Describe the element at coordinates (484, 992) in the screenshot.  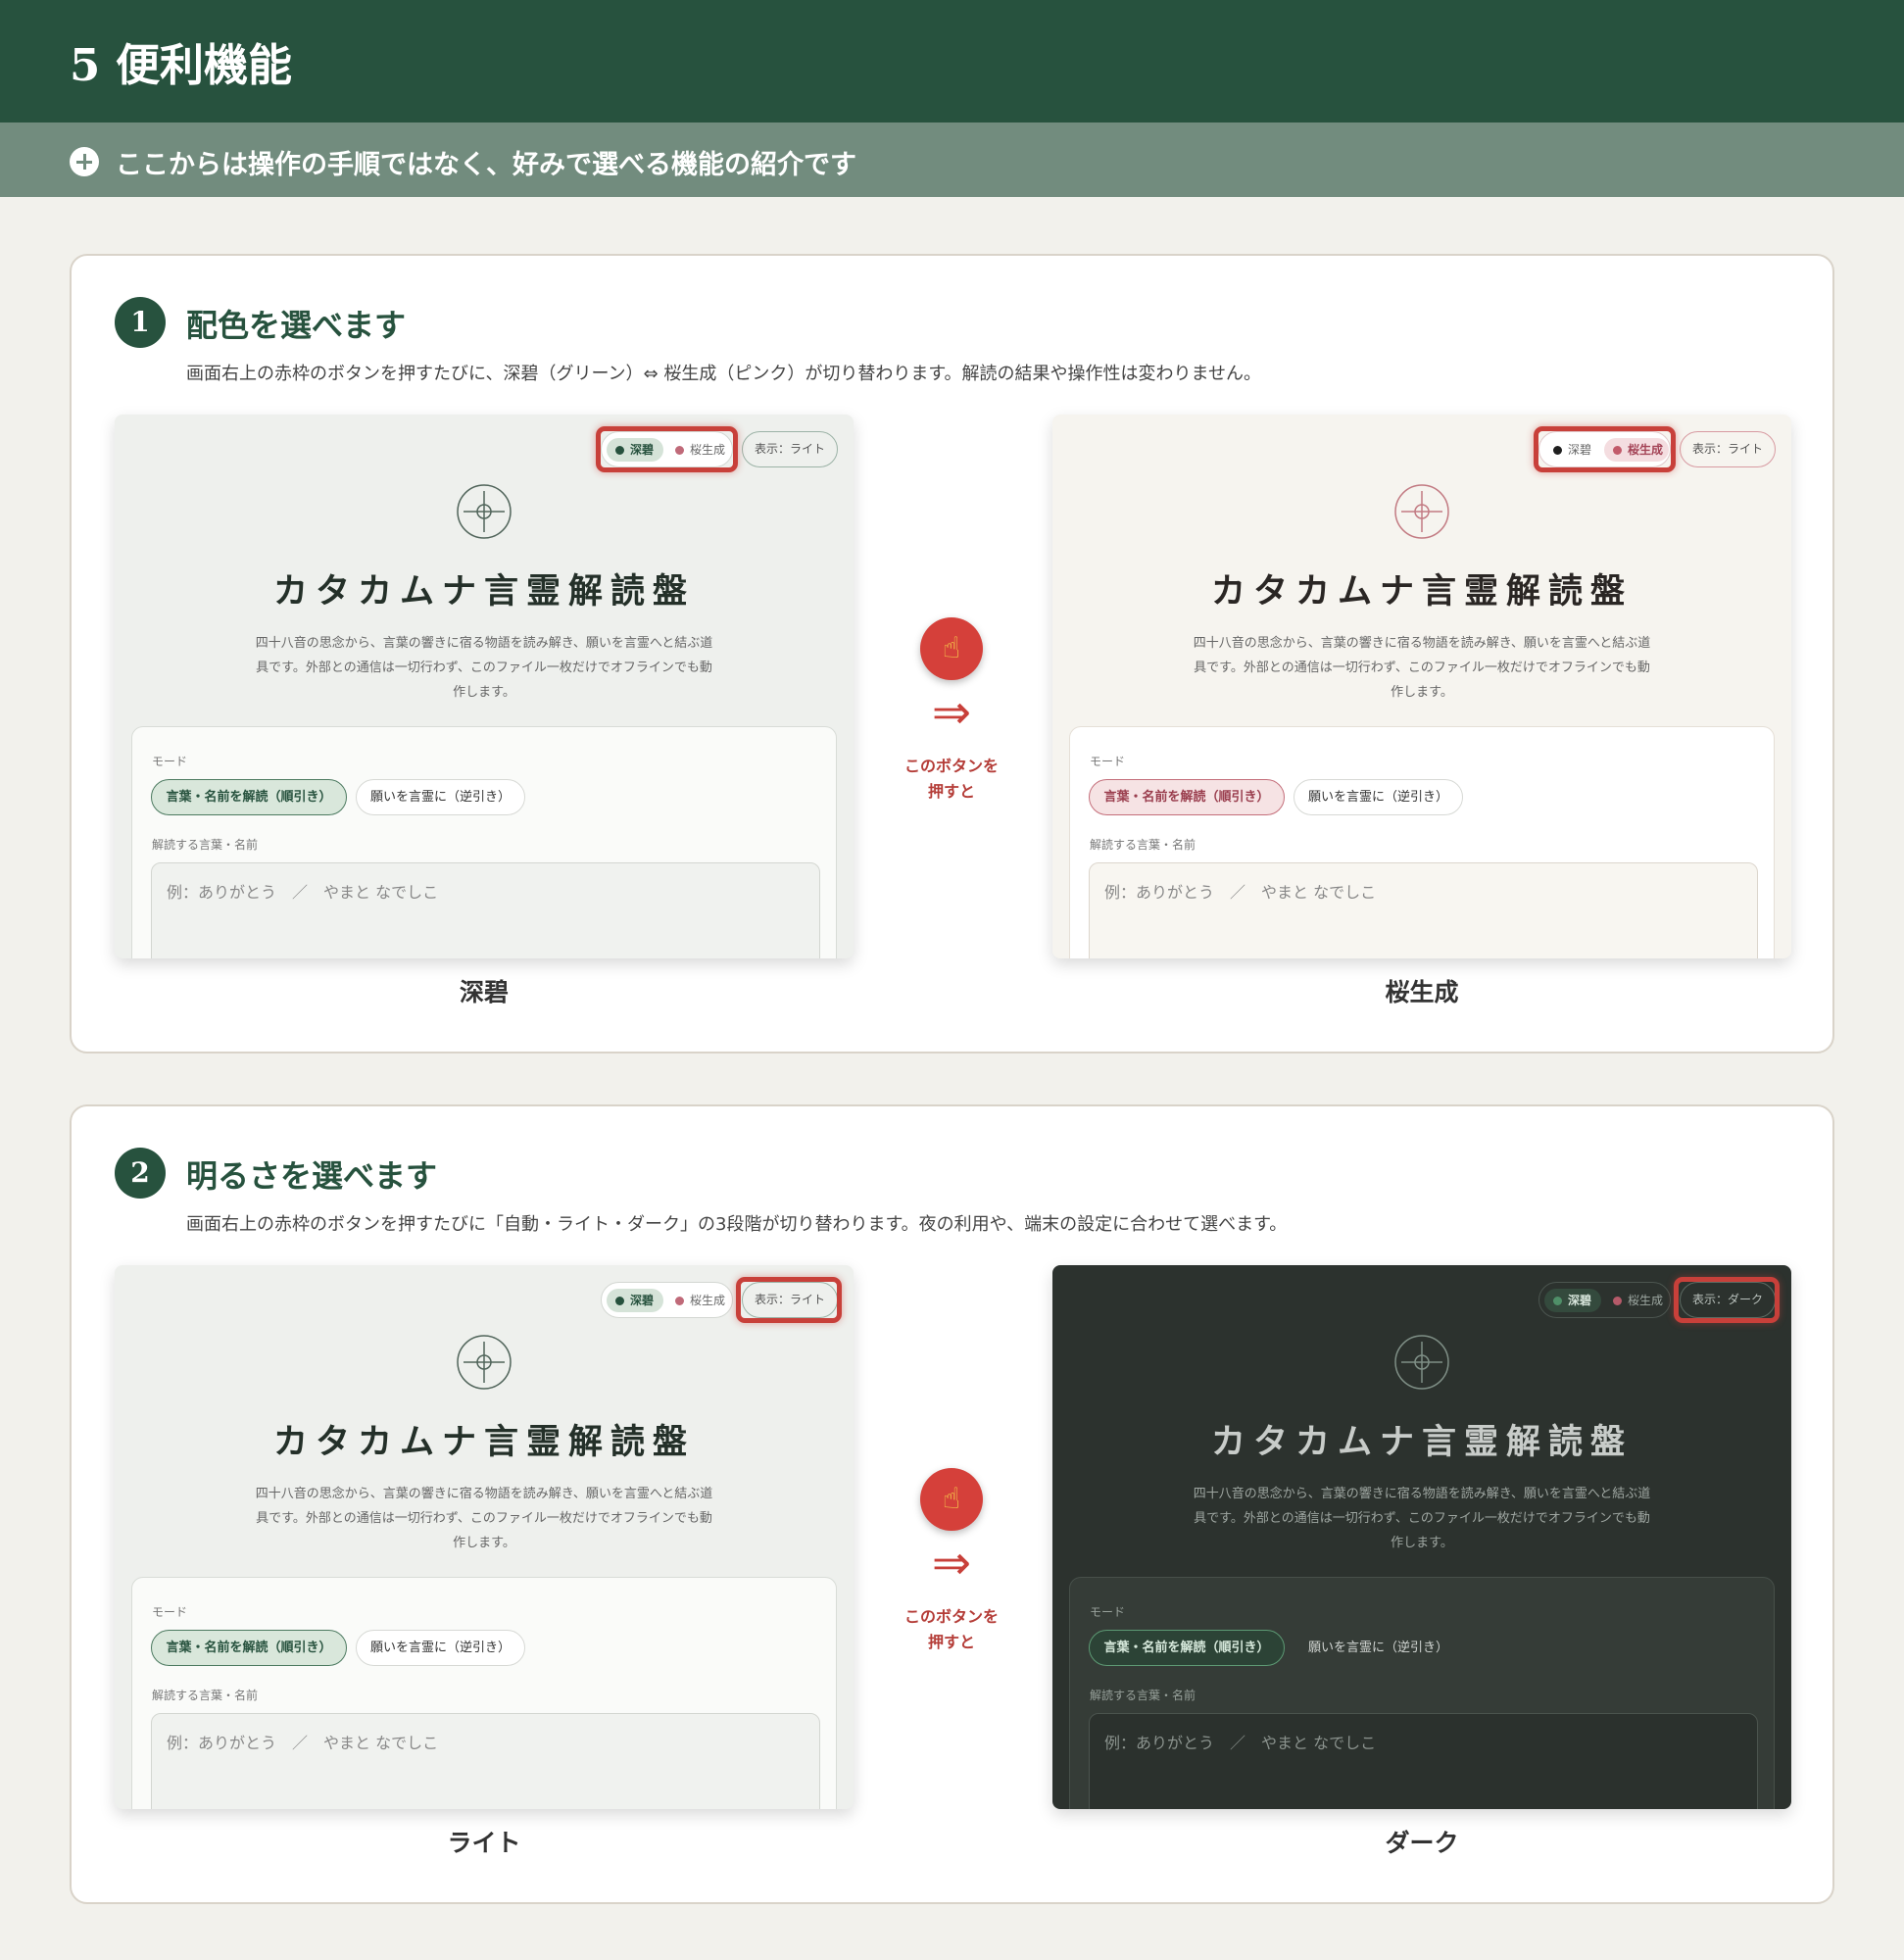
I see `screenshot-caption: 深碧` at that location.